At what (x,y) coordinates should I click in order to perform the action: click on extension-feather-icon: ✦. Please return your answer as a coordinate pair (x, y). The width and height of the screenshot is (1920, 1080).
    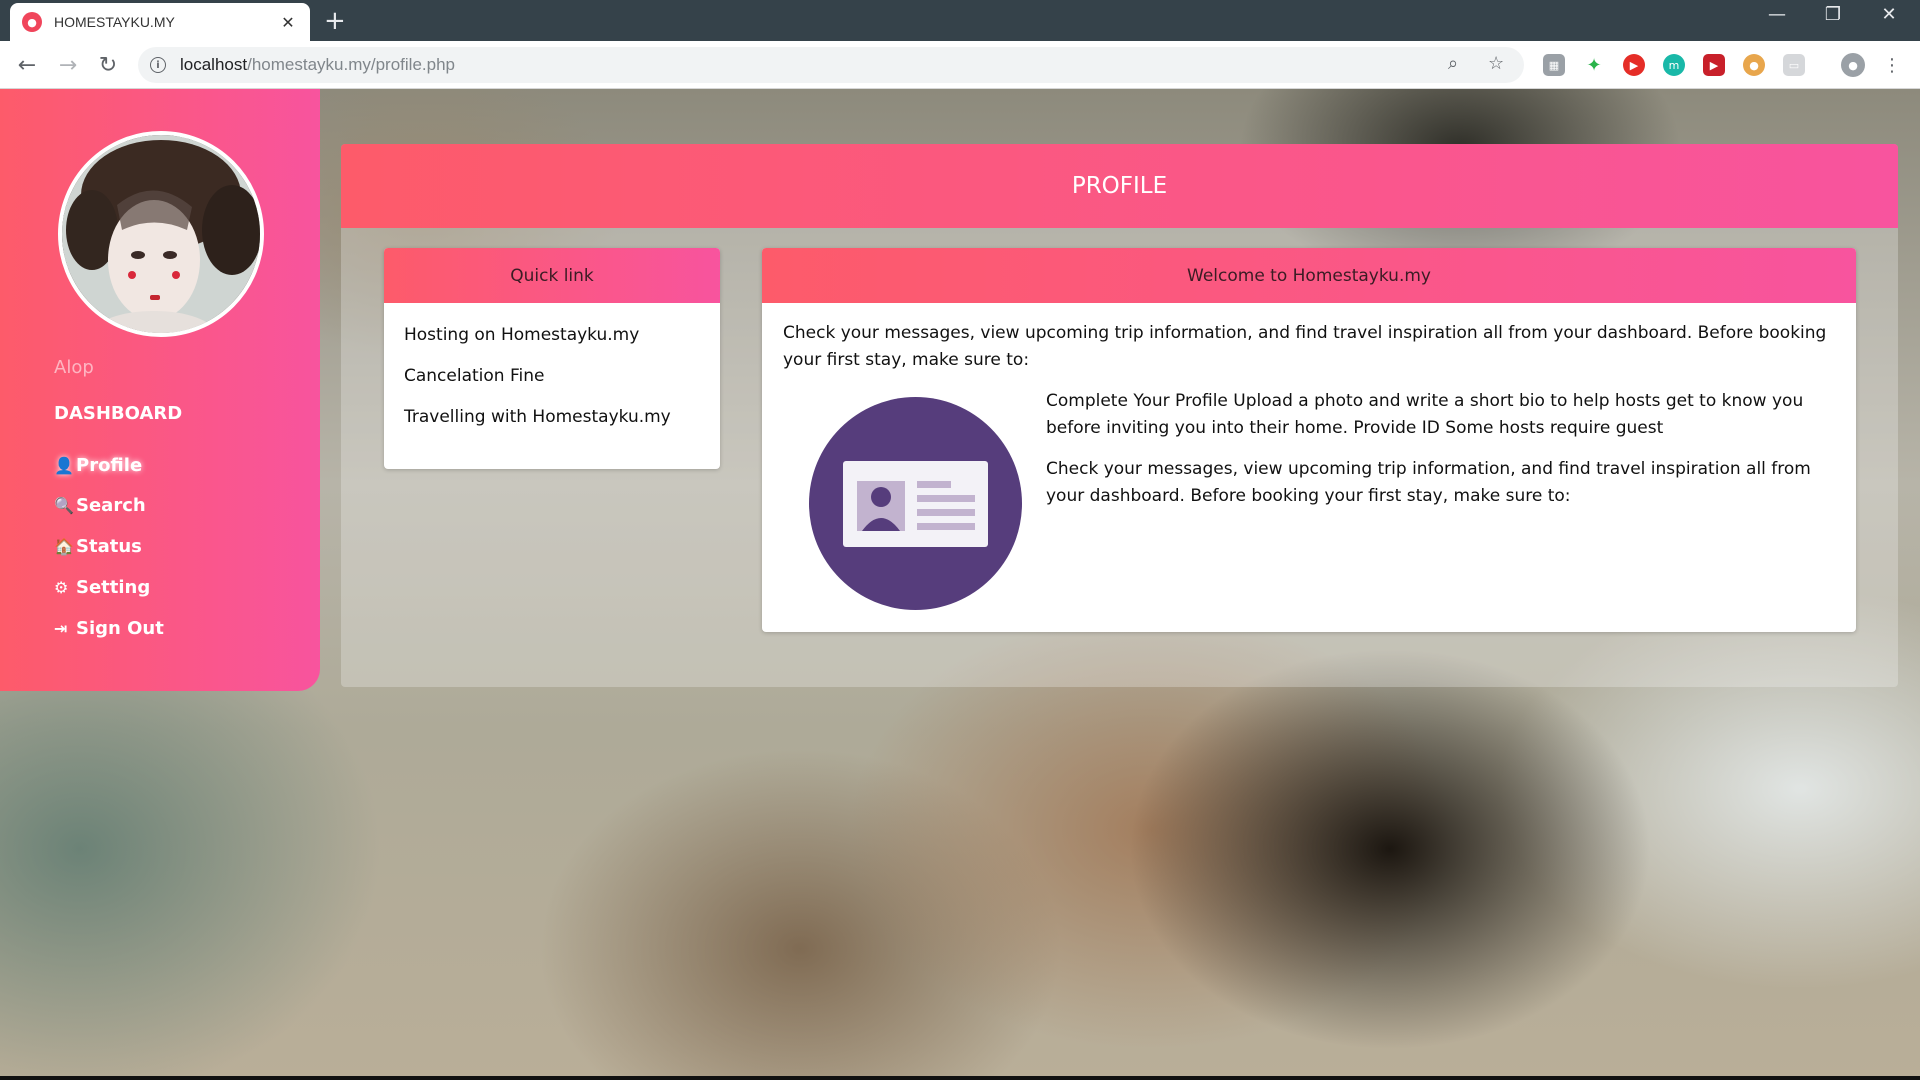
    Looking at the image, I should click on (1594, 65).